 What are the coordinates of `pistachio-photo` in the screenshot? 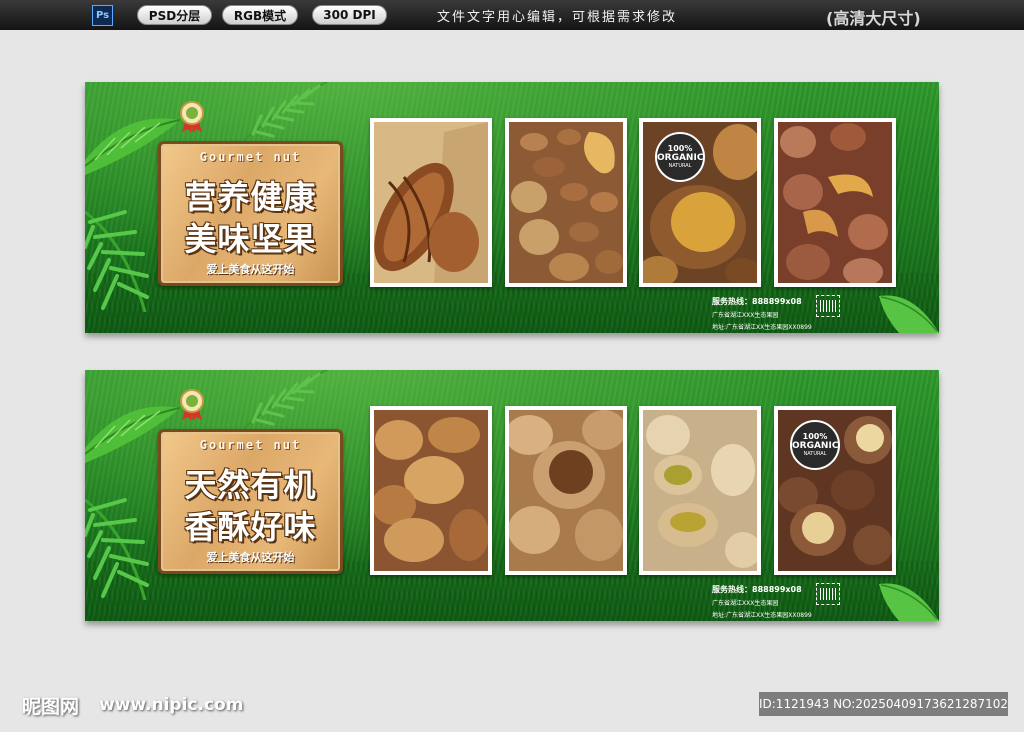 It's located at (700, 490).